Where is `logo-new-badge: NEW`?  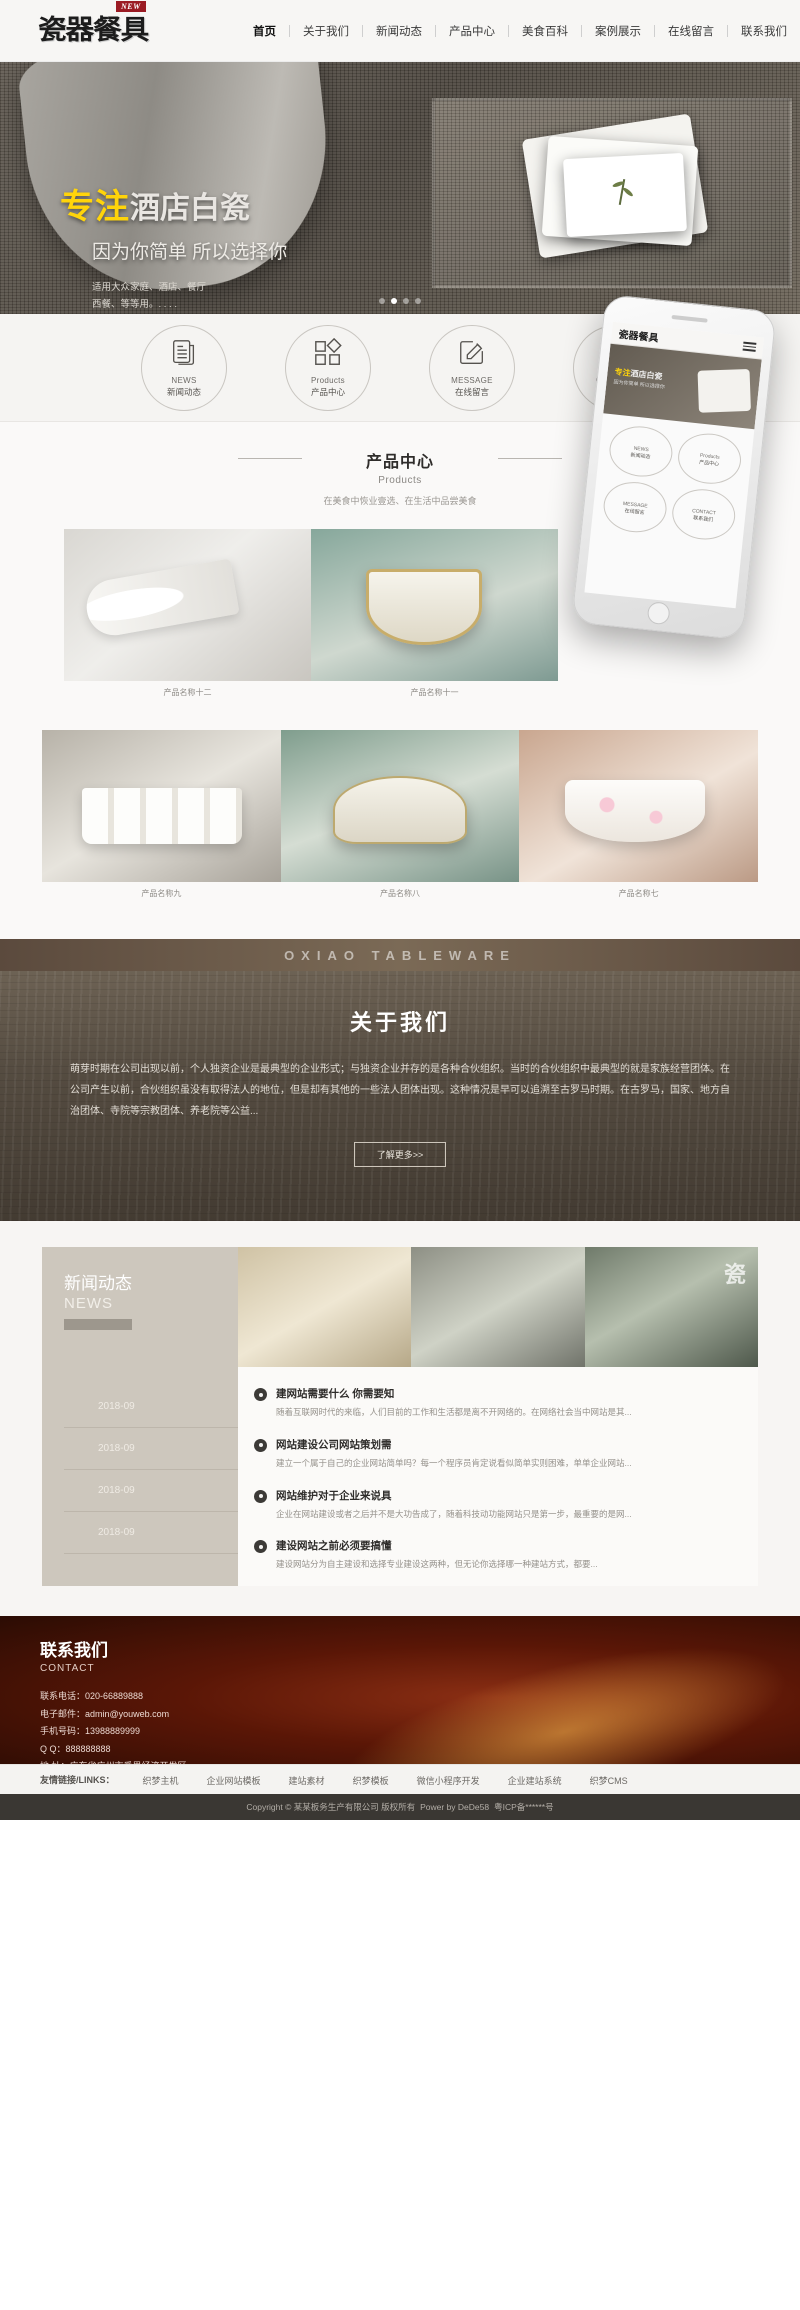 logo-new-badge: NEW is located at coordinates (131, 6).